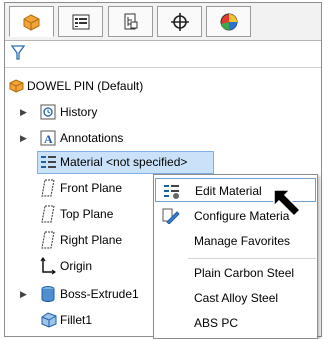  I want to click on tab-display-manager, so click(228, 21).